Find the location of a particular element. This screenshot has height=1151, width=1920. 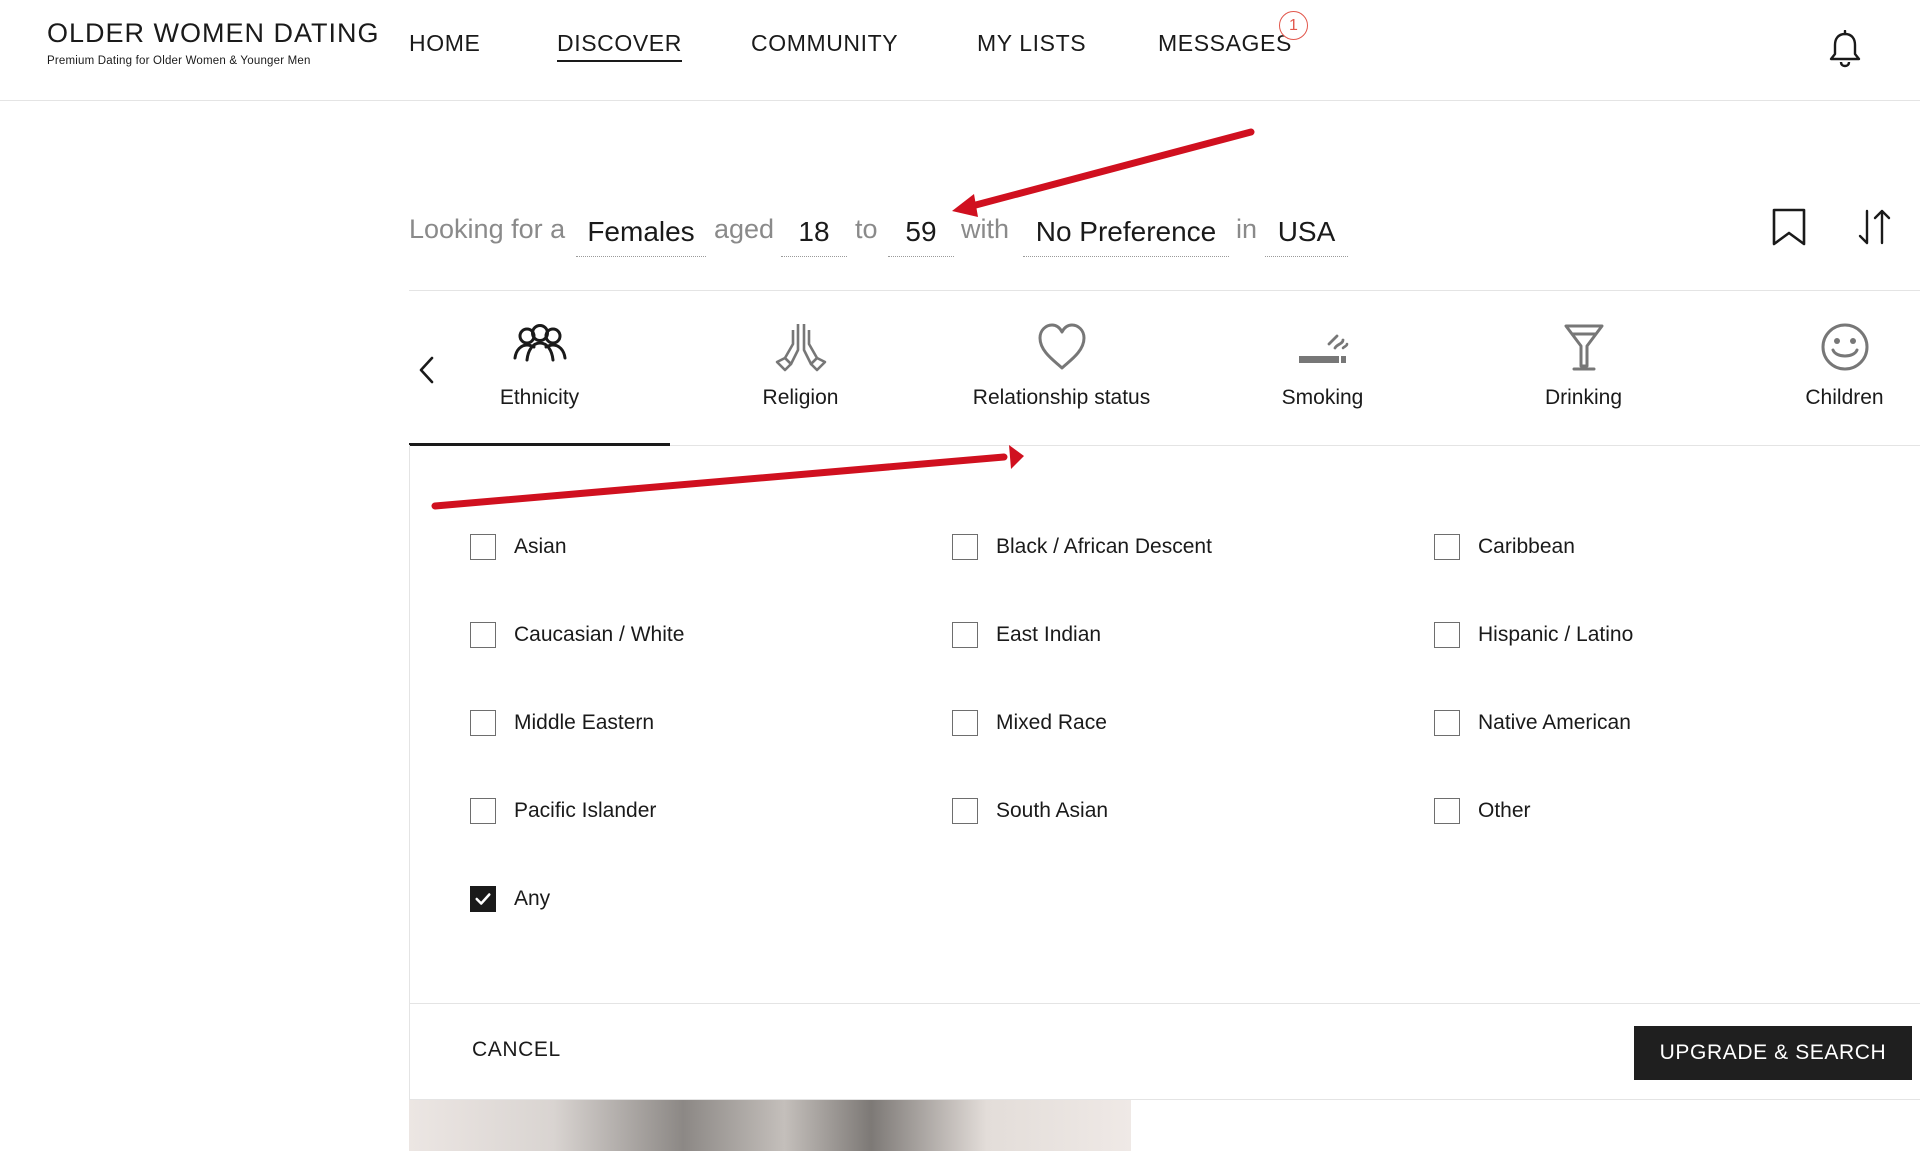

option-east-indian: East Indian is located at coordinates (1026, 635).